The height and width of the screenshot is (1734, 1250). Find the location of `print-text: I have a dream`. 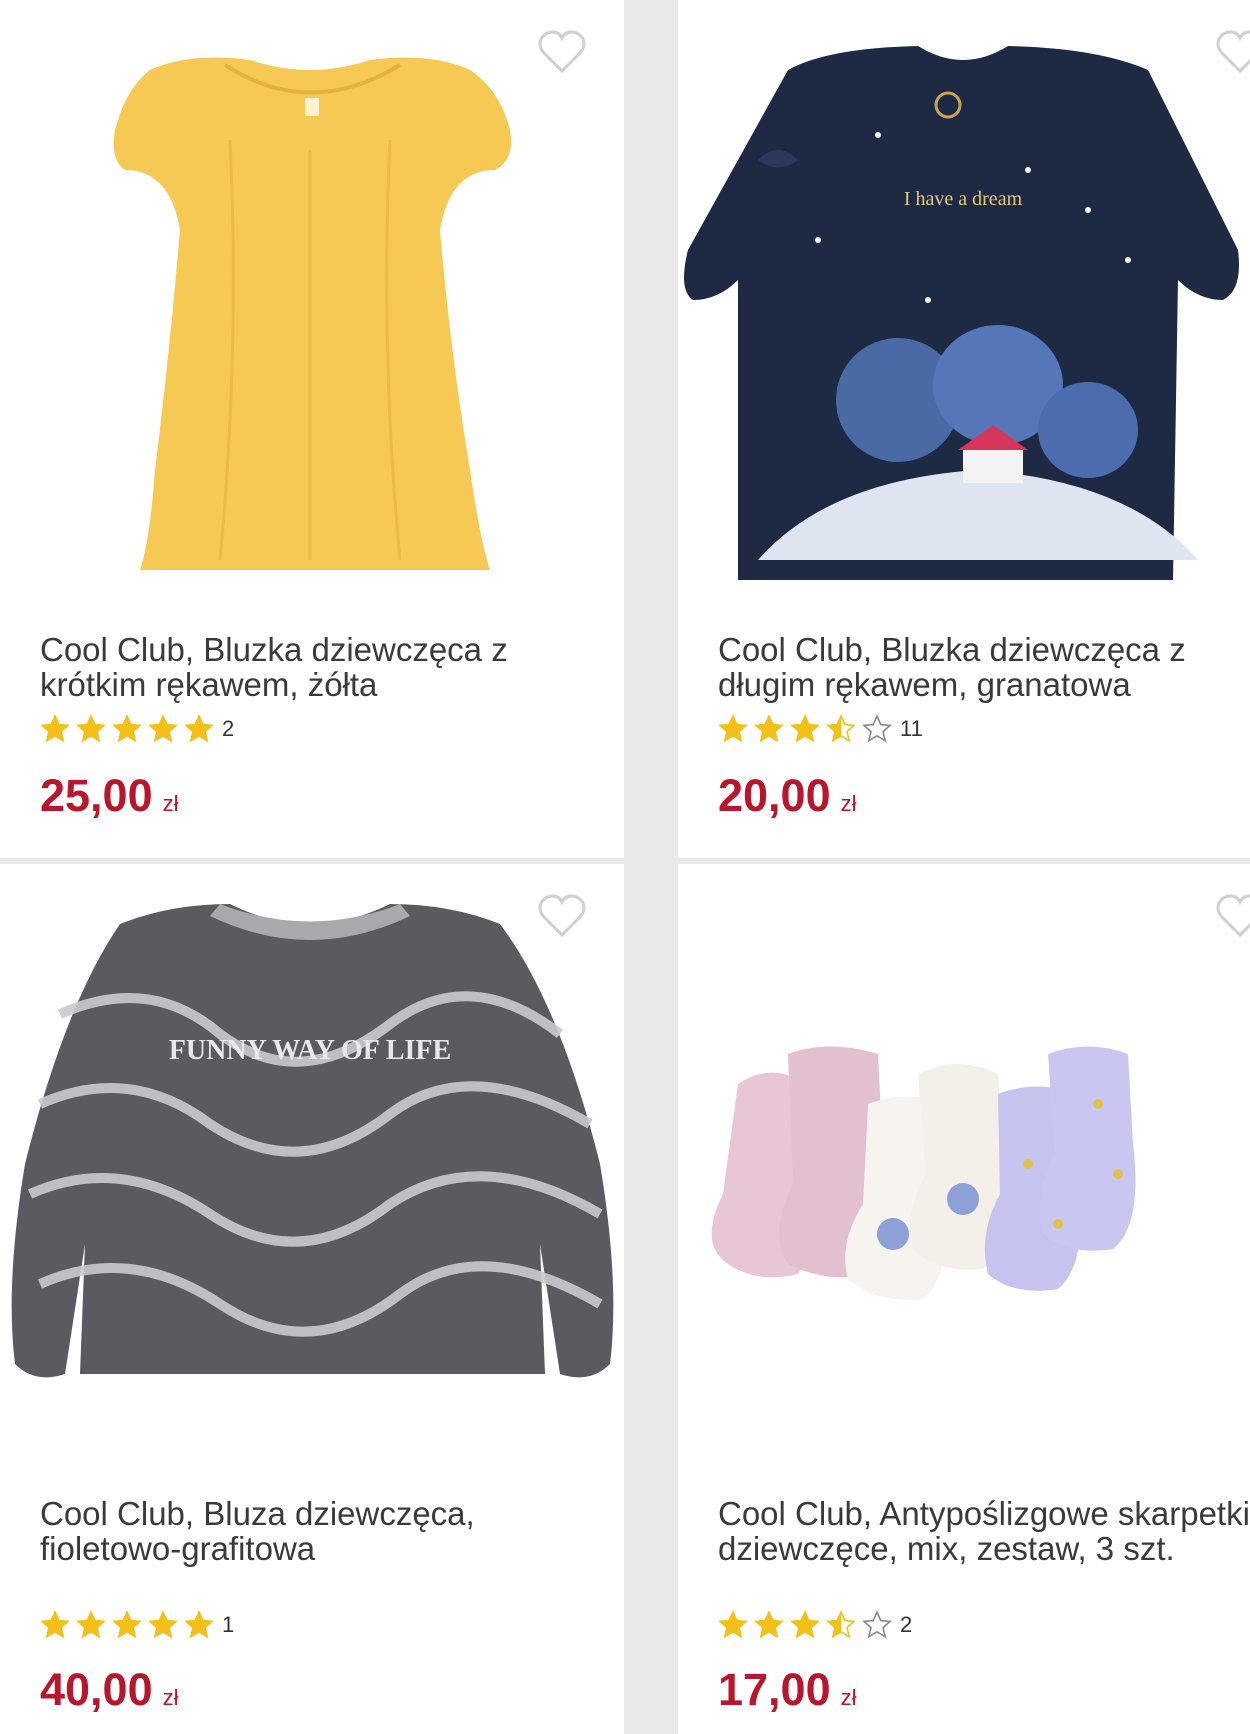

print-text: I have a dream is located at coordinates (963, 199).